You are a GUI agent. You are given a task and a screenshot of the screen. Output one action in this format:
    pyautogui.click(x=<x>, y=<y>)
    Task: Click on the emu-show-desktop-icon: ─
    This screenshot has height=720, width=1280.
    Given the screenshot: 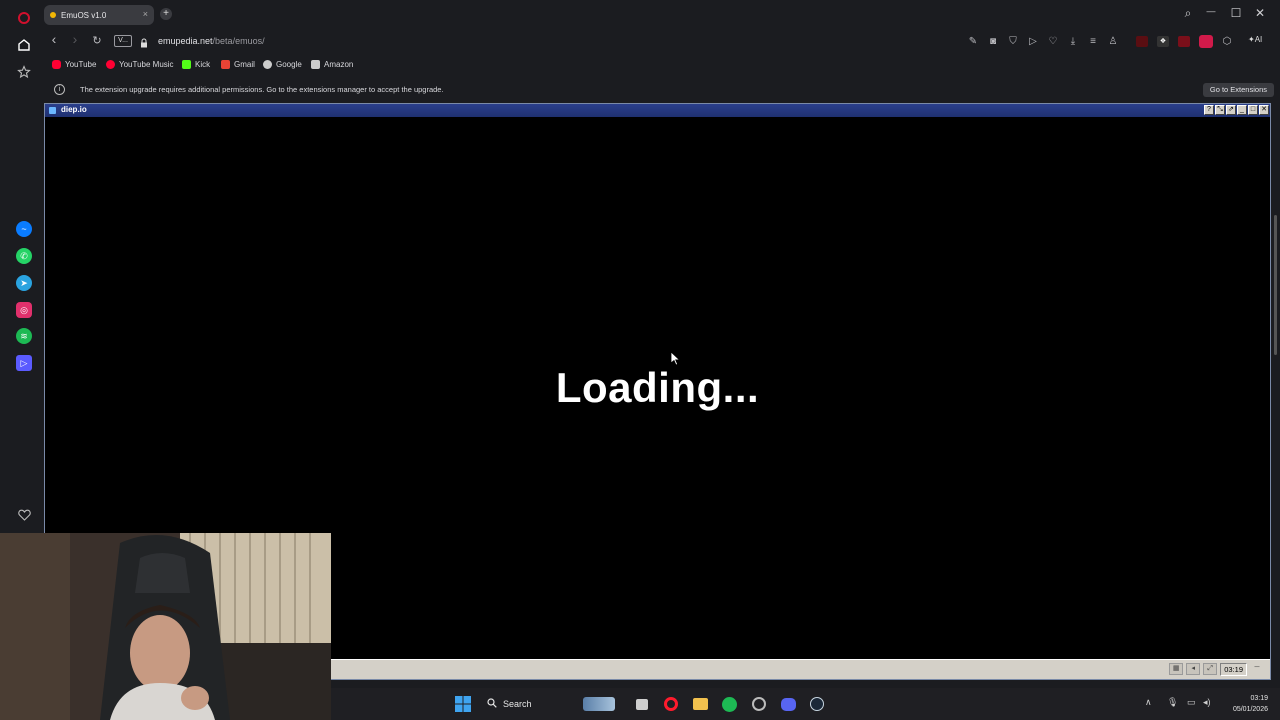 What is the action you would take?
    pyautogui.click(x=1257, y=669)
    